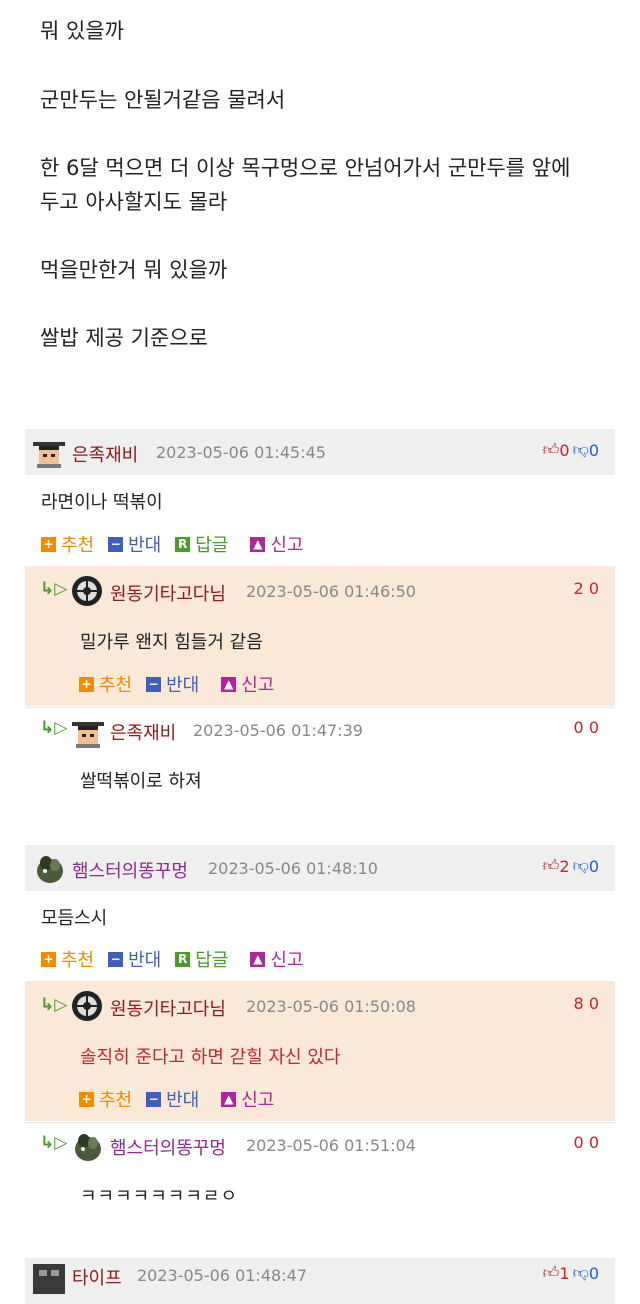 The height and width of the screenshot is (1304, 640). Describe the element at coordinates (141, 781) in the screenshot. I see `reply-body: 쌀떡볶이로 하져` at that location.